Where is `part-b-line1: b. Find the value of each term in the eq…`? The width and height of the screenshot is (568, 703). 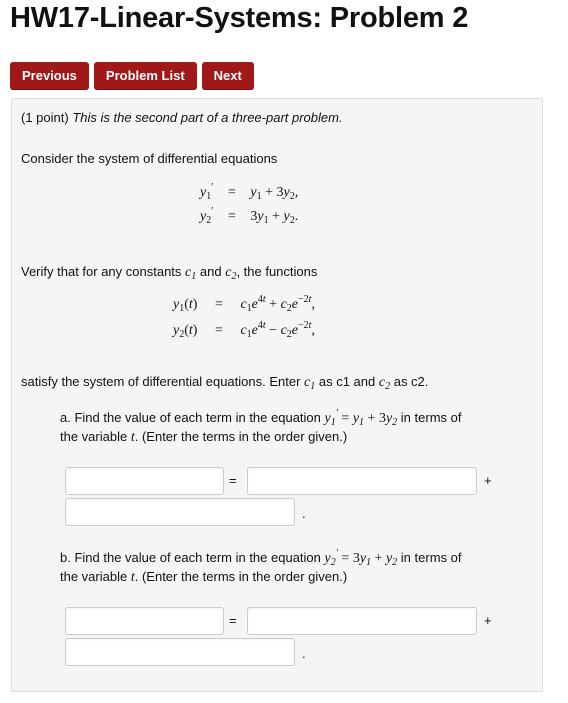 part-b-line1: b. Find the value of each term in the eq… is located at coordinates (261, 558).